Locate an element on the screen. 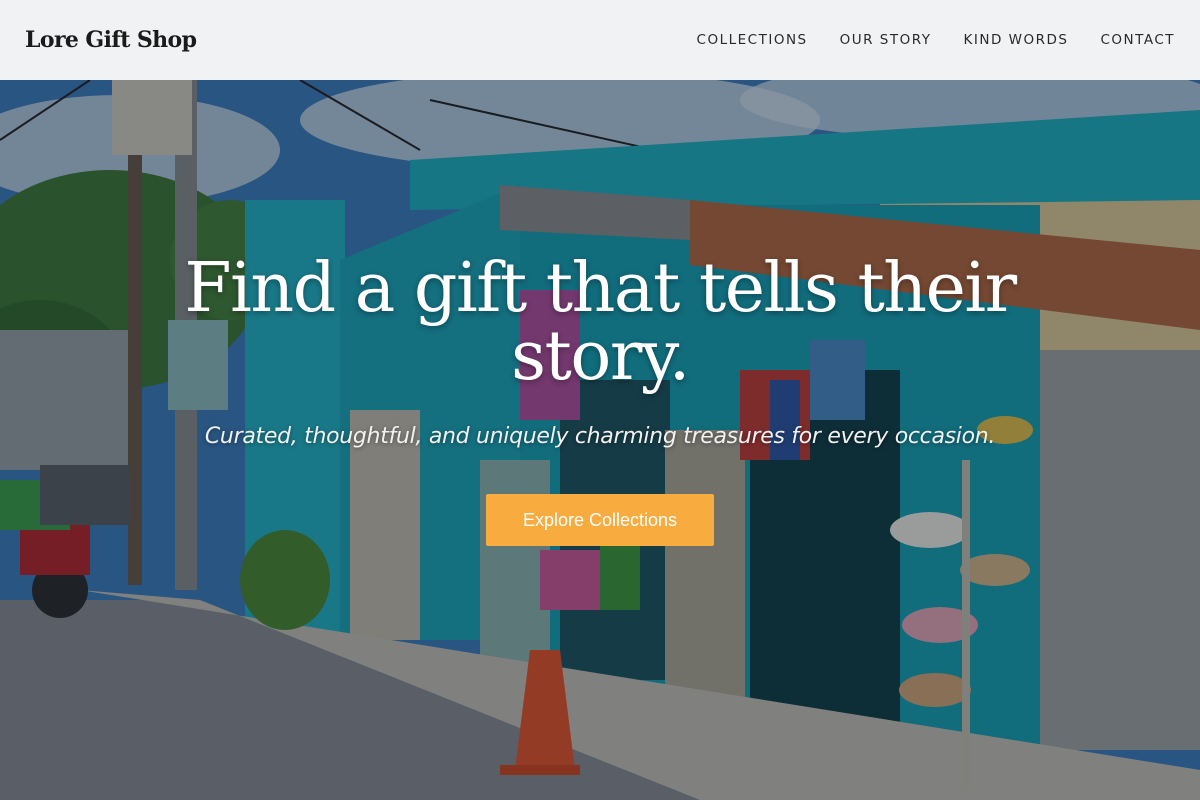  nav-kind-words: KIND WORDS is located at coordinates (1016, 40).